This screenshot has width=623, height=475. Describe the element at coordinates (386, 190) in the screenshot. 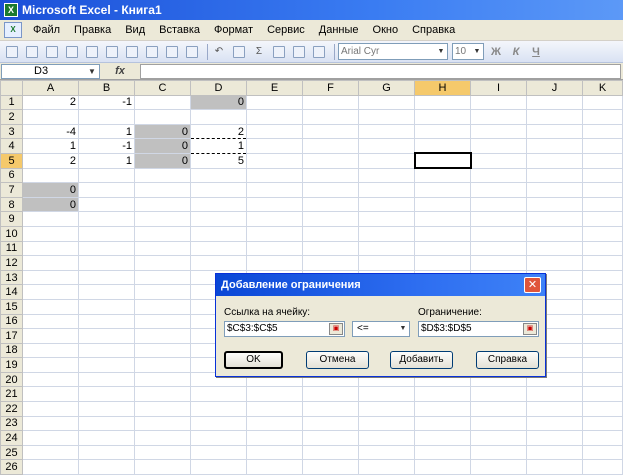

I see `cell-g7` at that location.